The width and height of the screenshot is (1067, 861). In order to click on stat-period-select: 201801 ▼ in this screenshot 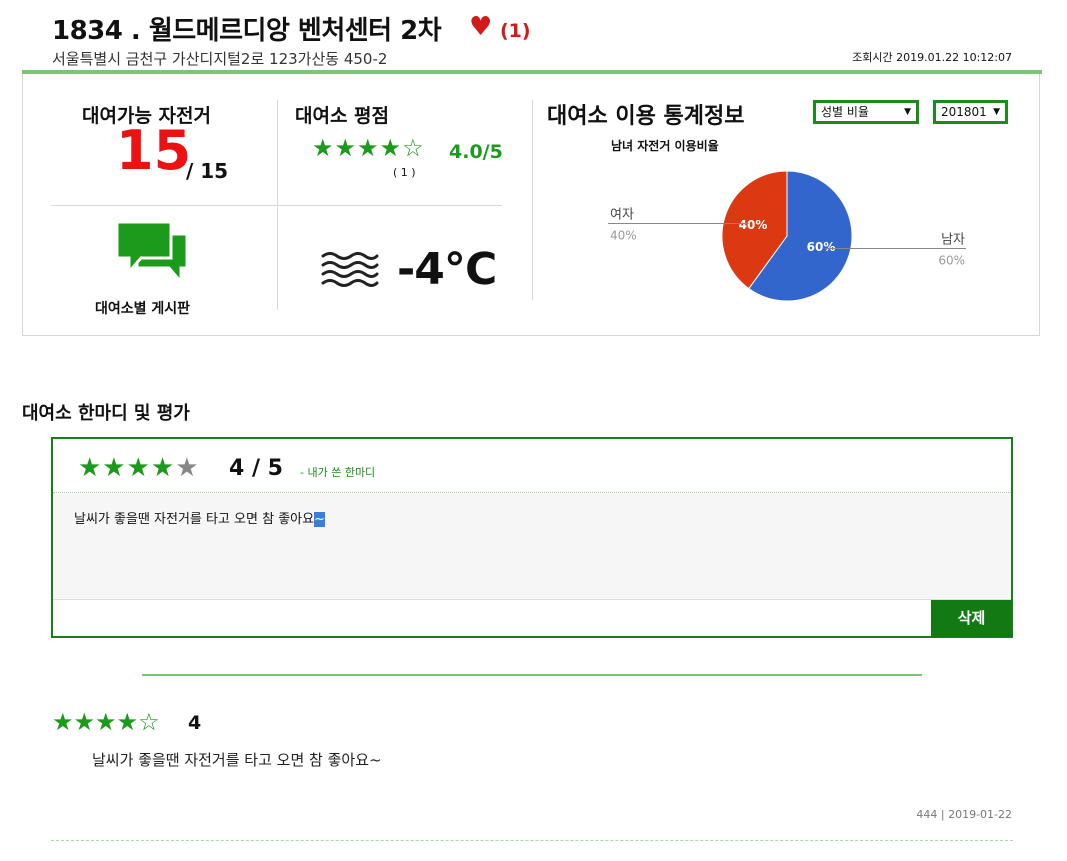, I will do `click(970, 112)`.